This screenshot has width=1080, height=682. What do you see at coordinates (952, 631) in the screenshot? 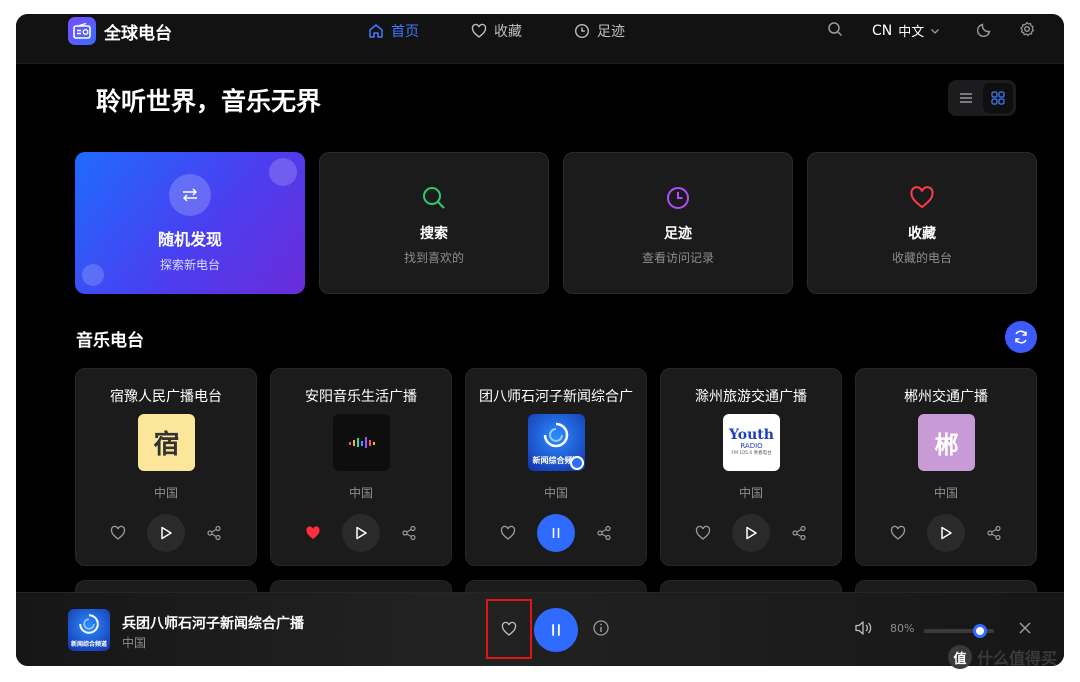
I see `volume-slider-fill` at bounding box center [952, 631].